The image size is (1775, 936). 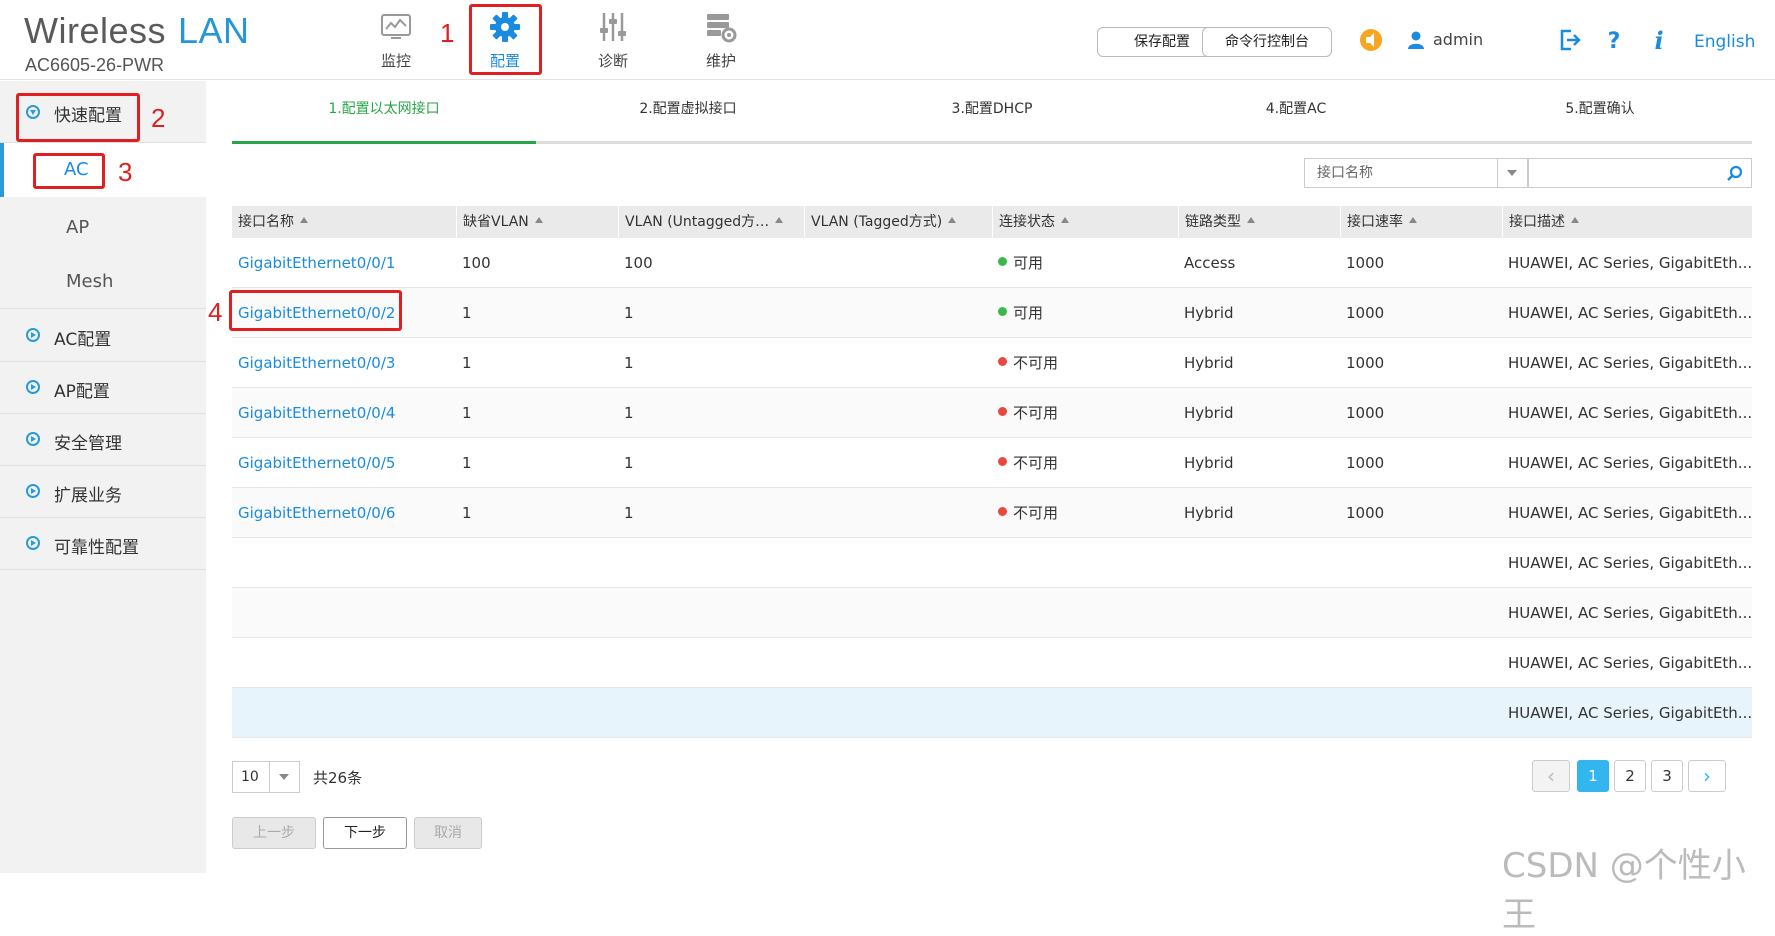 What do you see at coordinates (1570, 40) in the screenshot?
I see `logout-icon` at bounding box center [1570, 40].